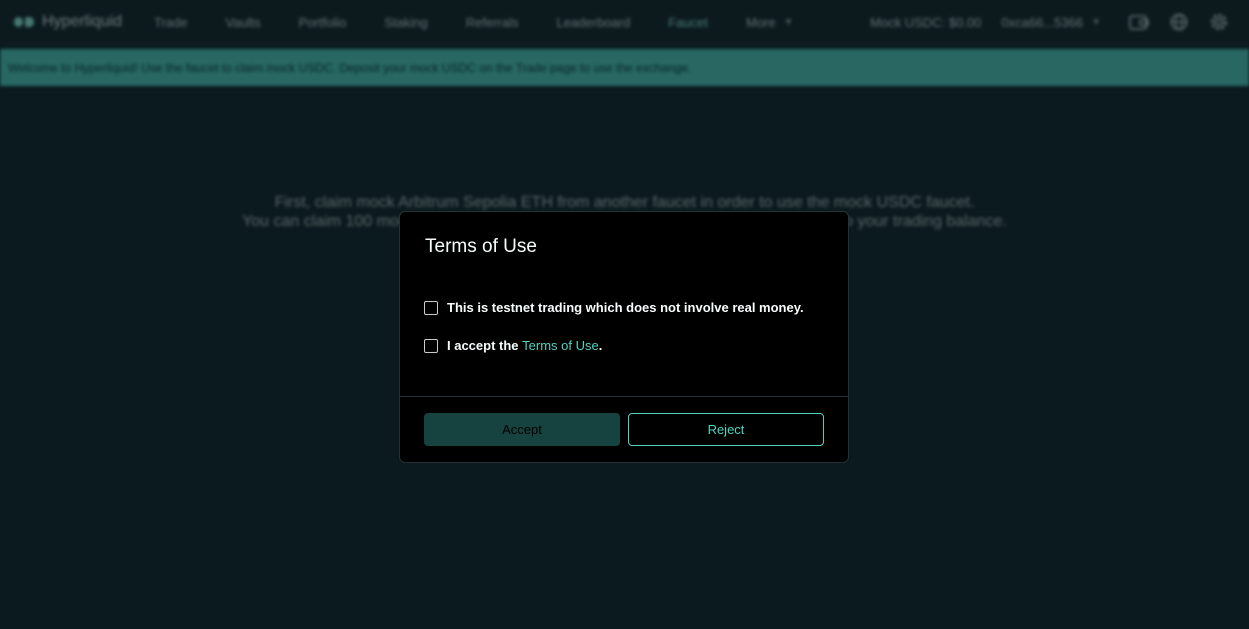 Image resolution: width=1249 pixels, height=629 pixels. What do you see at coordinates (481, 246) in the screenshot?
I see `modal-title: Terms of Use` at bounding box center [481, 246].